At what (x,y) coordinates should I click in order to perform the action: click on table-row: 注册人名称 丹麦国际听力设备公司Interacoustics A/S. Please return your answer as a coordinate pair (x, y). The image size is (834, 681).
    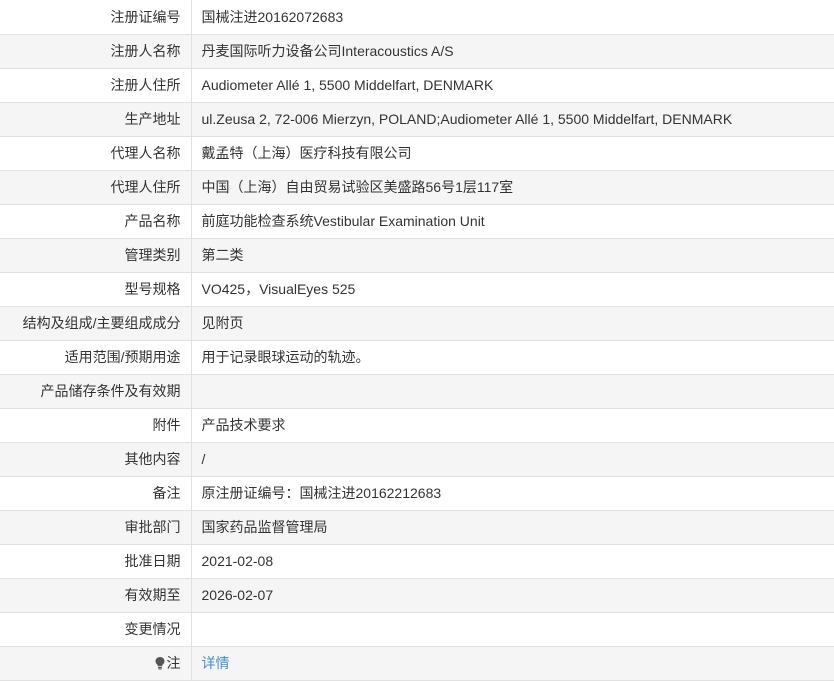
    Looking at the image, I should click on (417, 51).